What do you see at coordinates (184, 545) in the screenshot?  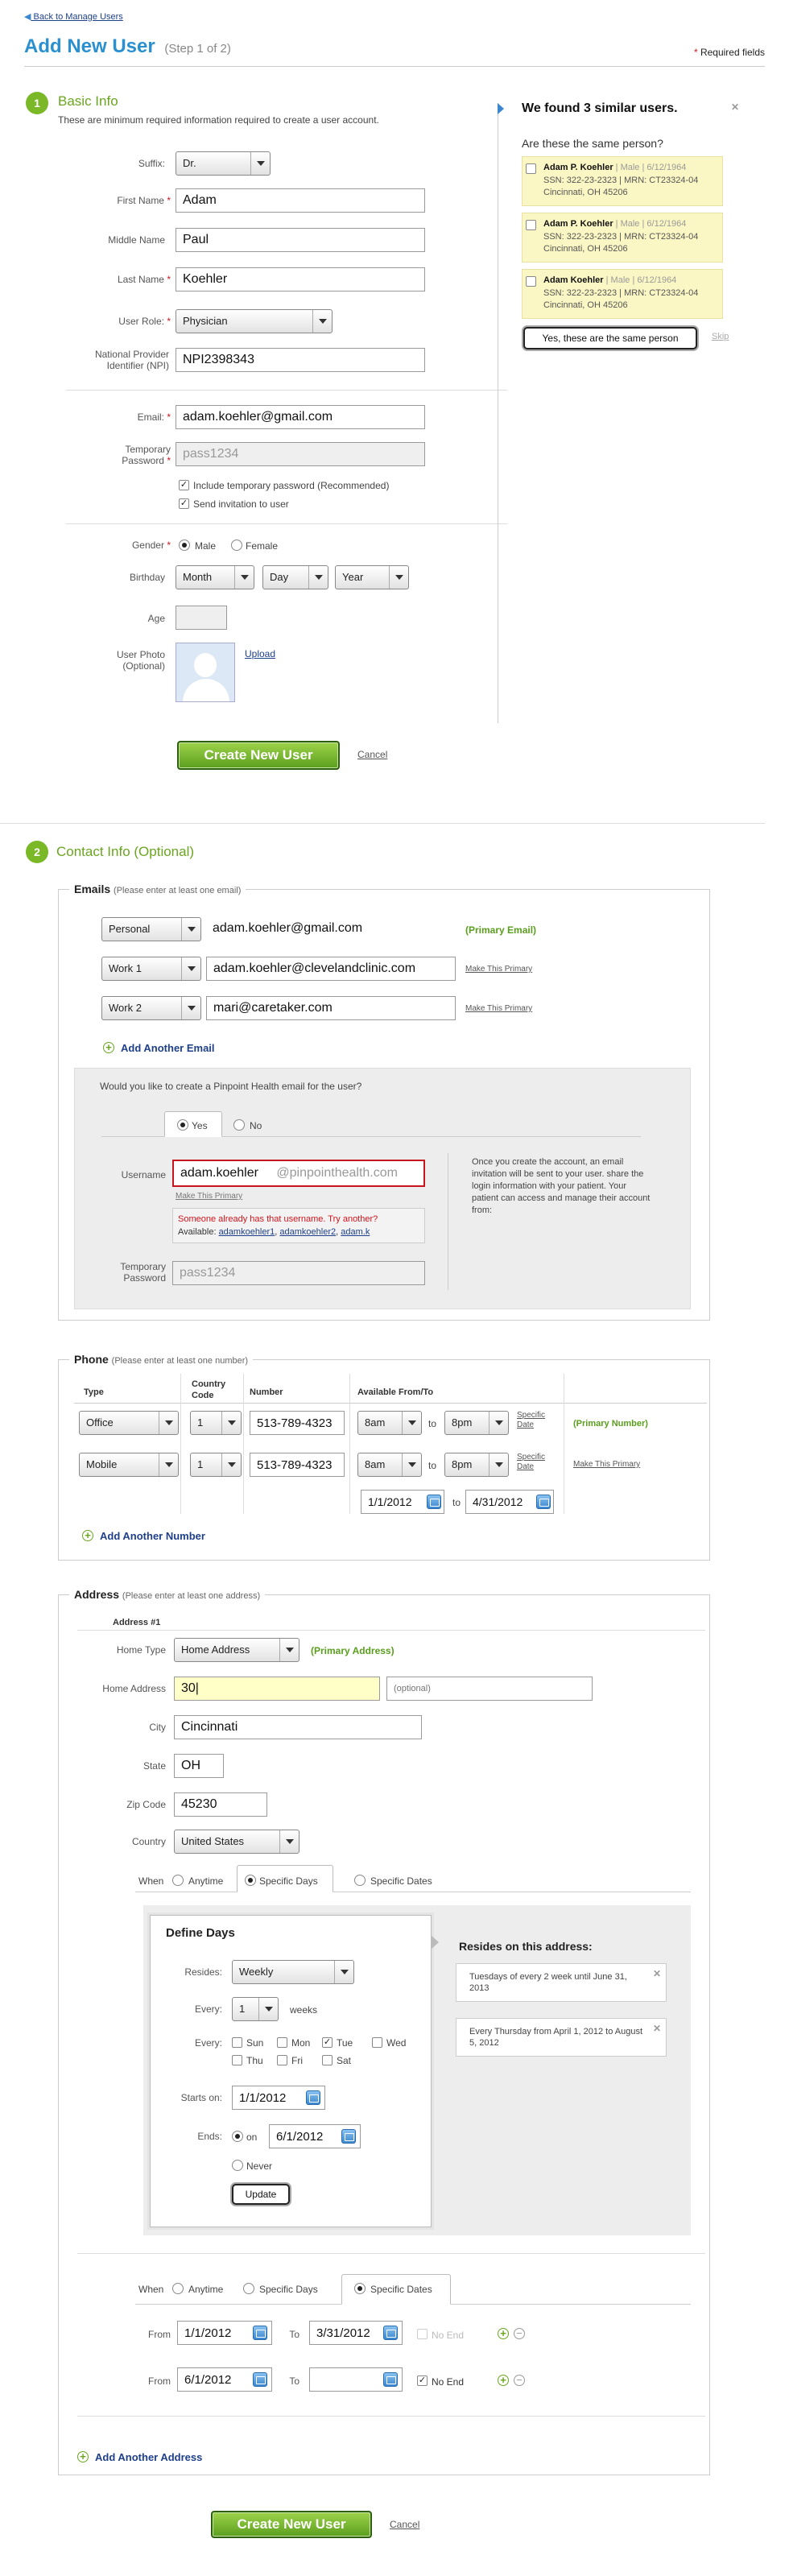 I see `gender-male-radio` at bounding box center [184, 545].